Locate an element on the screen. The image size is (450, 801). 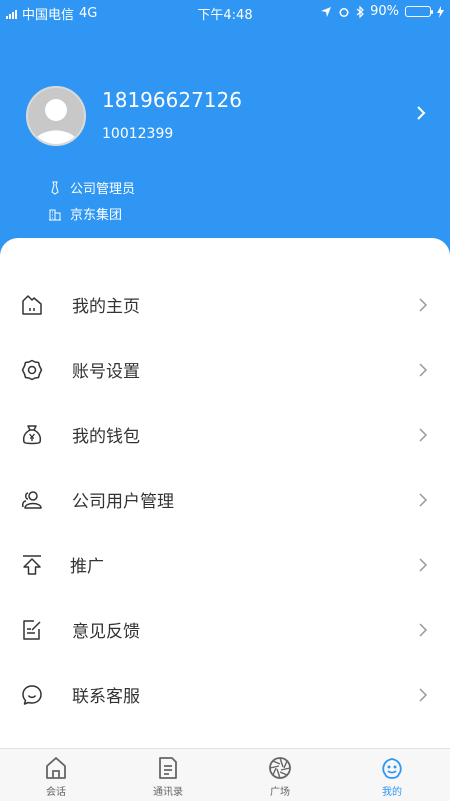
menu-item-account-settings: 账号设置 is located at coordinates (225, 369).